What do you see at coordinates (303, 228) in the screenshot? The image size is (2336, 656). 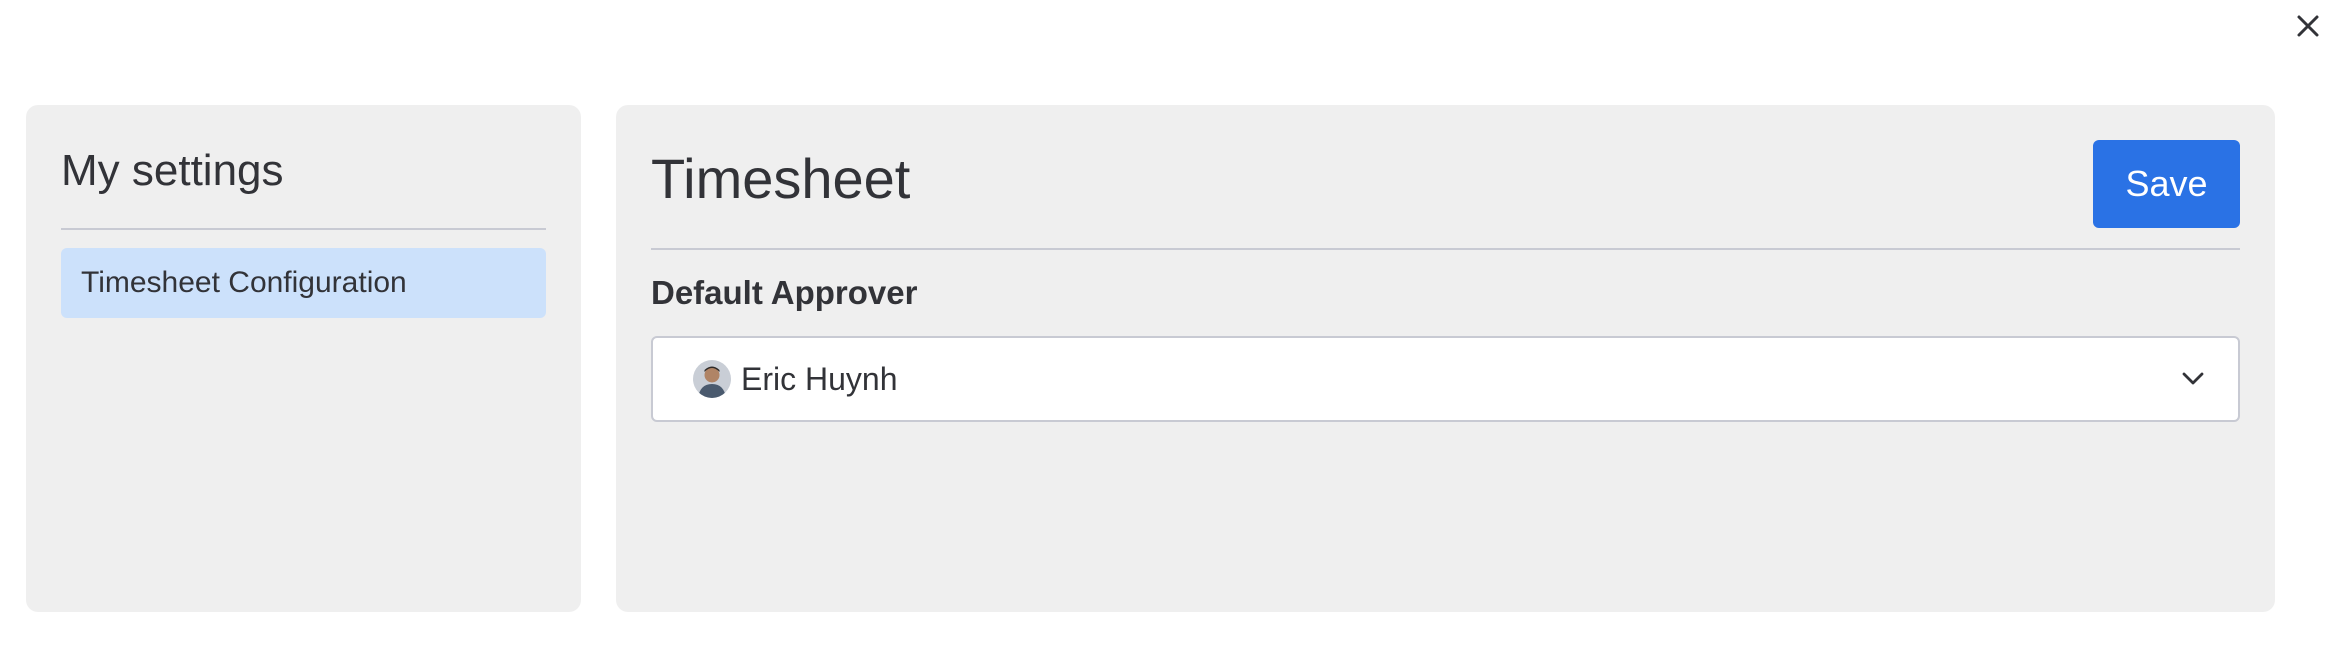 I see `sidebar-divider` at bounding box center [303, 228].